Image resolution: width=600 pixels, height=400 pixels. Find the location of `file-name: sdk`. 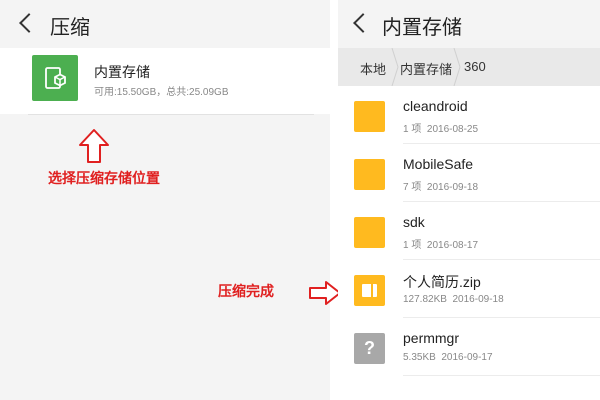

file-name: sdk is located at coordinates (414, 222).